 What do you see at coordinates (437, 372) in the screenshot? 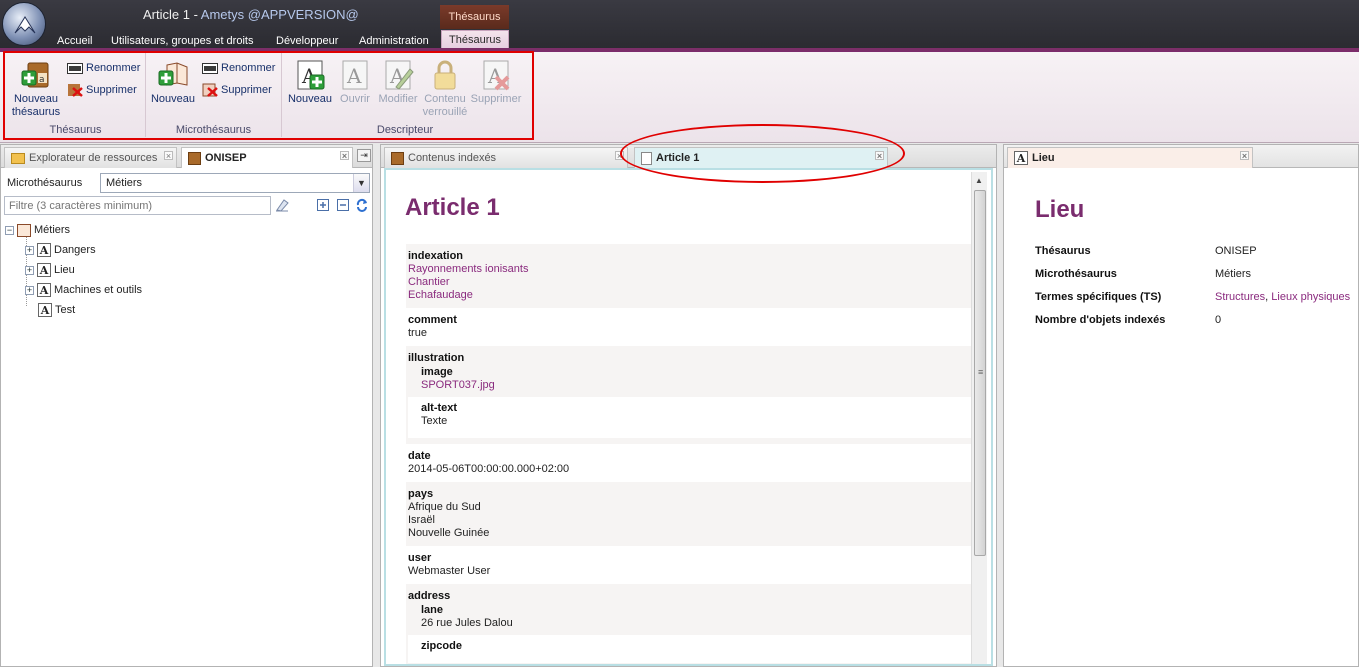
I see `field-label: image` at bounding box center [437, 372].